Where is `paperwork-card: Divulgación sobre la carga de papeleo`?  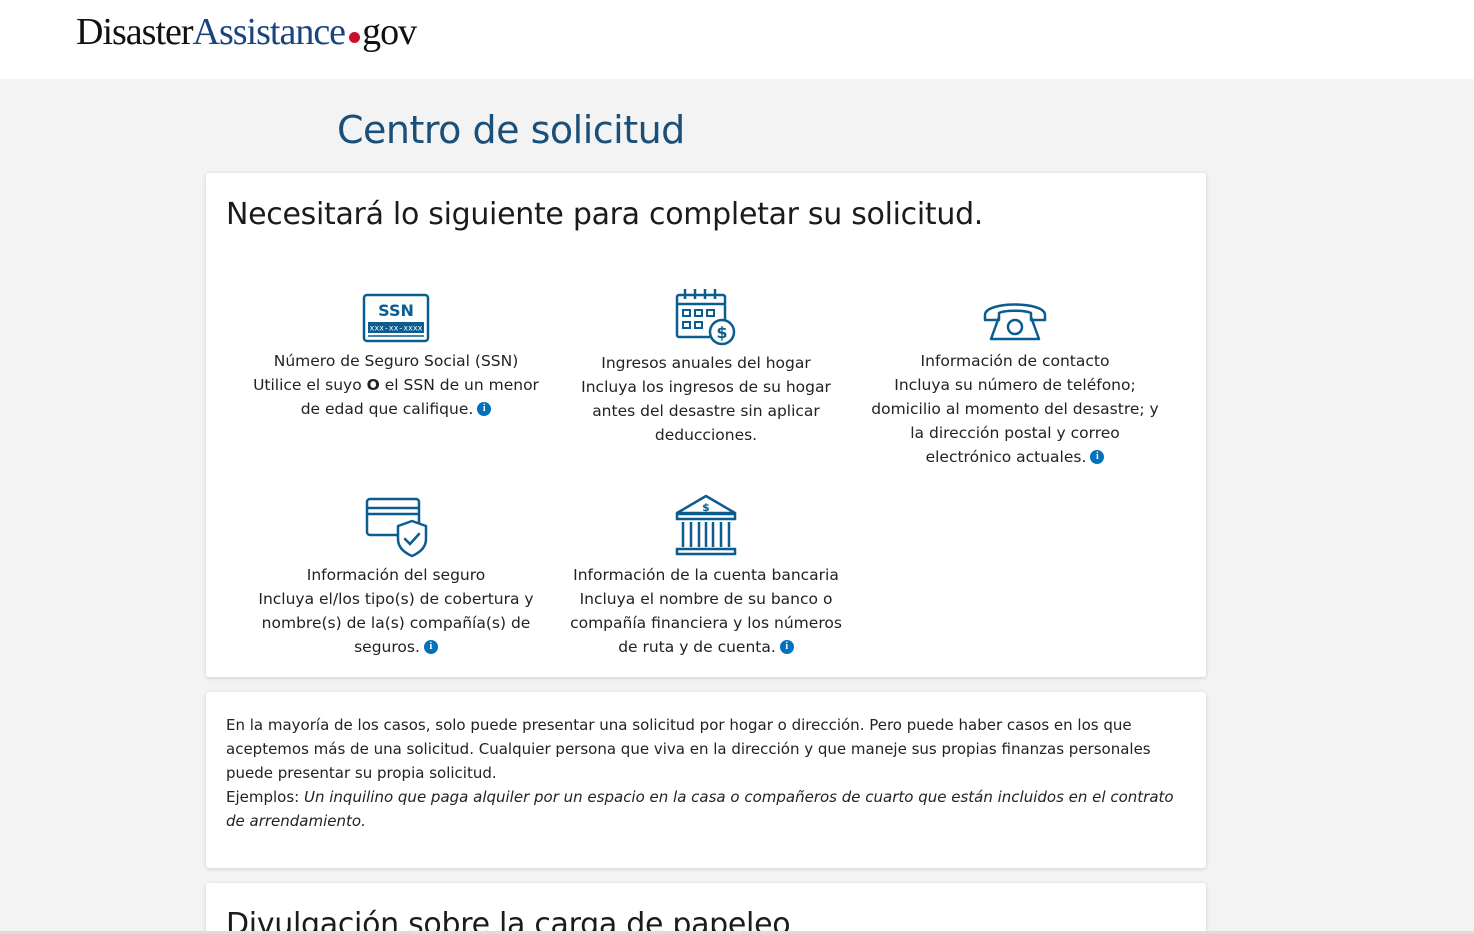
paperwork-card: Divulgación sobre la carga de papeleo is located at coordinates (706, 908).